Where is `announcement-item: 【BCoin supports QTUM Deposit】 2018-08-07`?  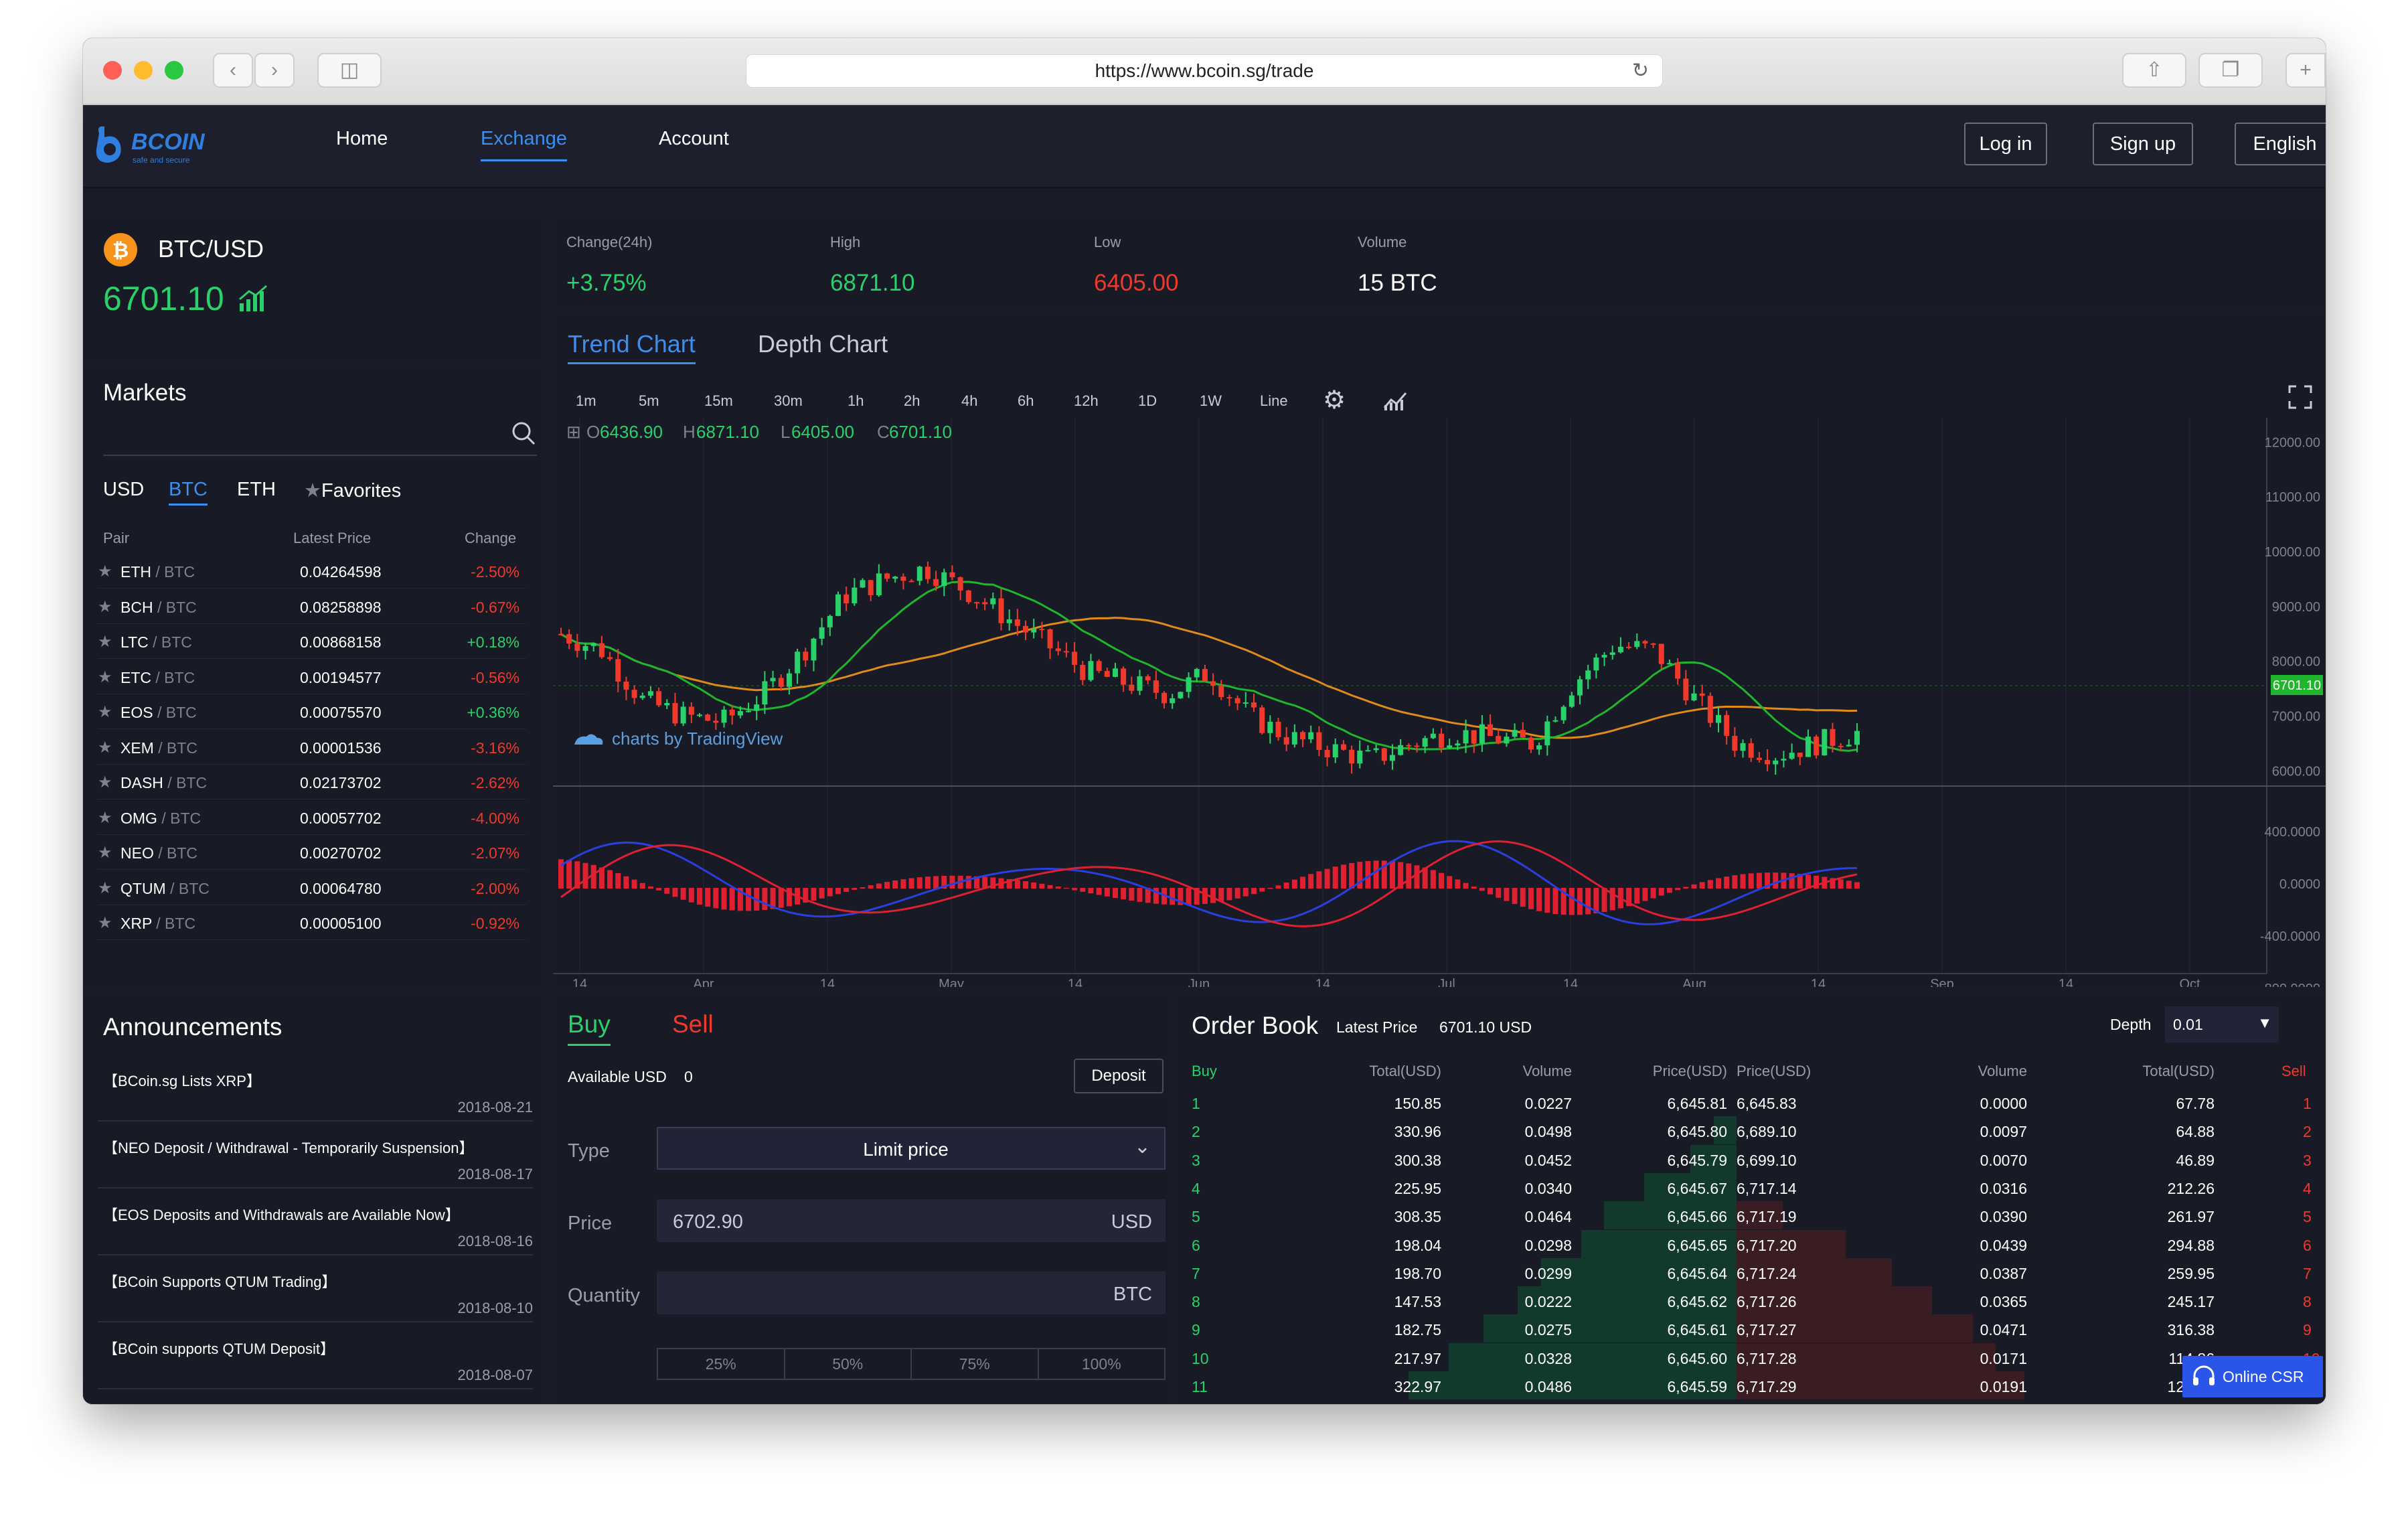
announcement-item: 【BCoin supports QTUM Deposit】 2018-08-07 is located at coordinates (315, 1356).